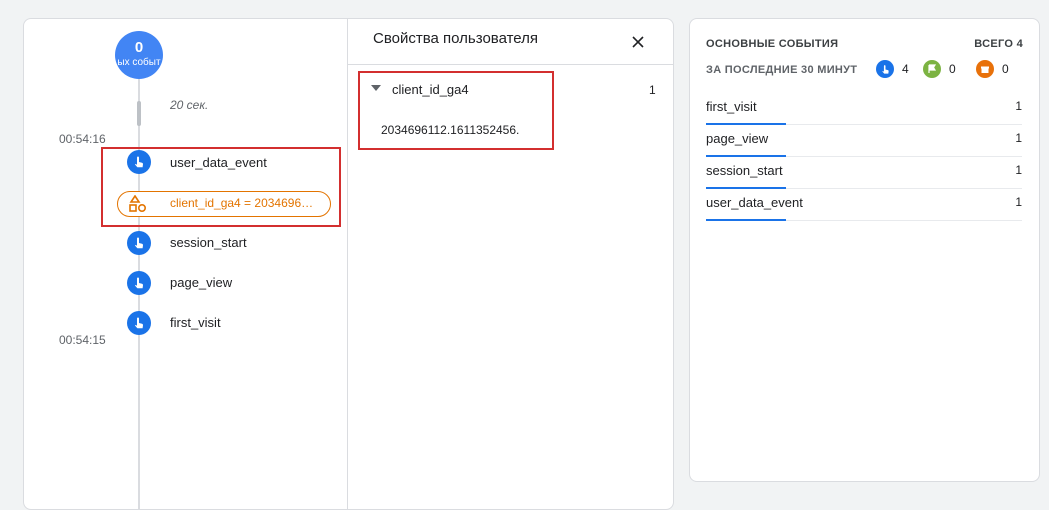 The height and width of the screenshot is (510, 1049). I want to click on top-events-title: ОСНОВНЫЕ СОБЫТИЯ, so click(772, 44).